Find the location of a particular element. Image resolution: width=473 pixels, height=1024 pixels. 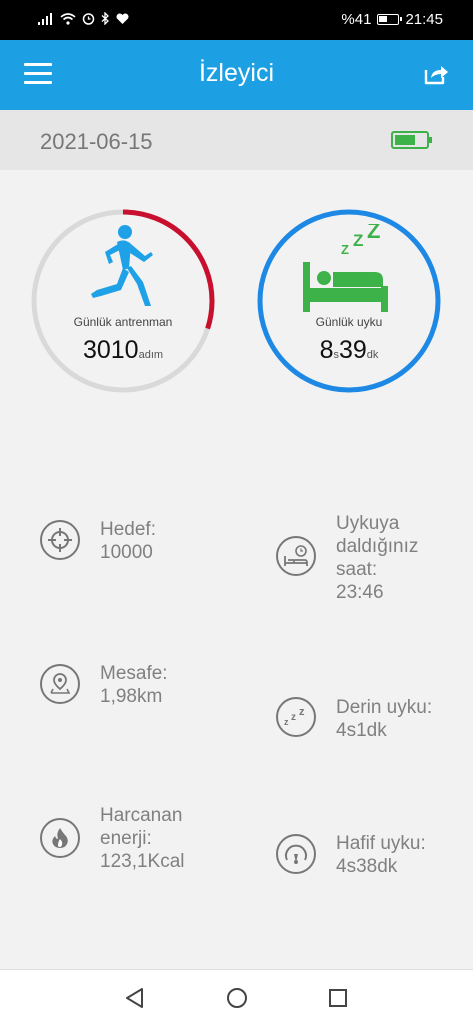

sleep-minutes-unit: dk is located at coordinates (372, 355).